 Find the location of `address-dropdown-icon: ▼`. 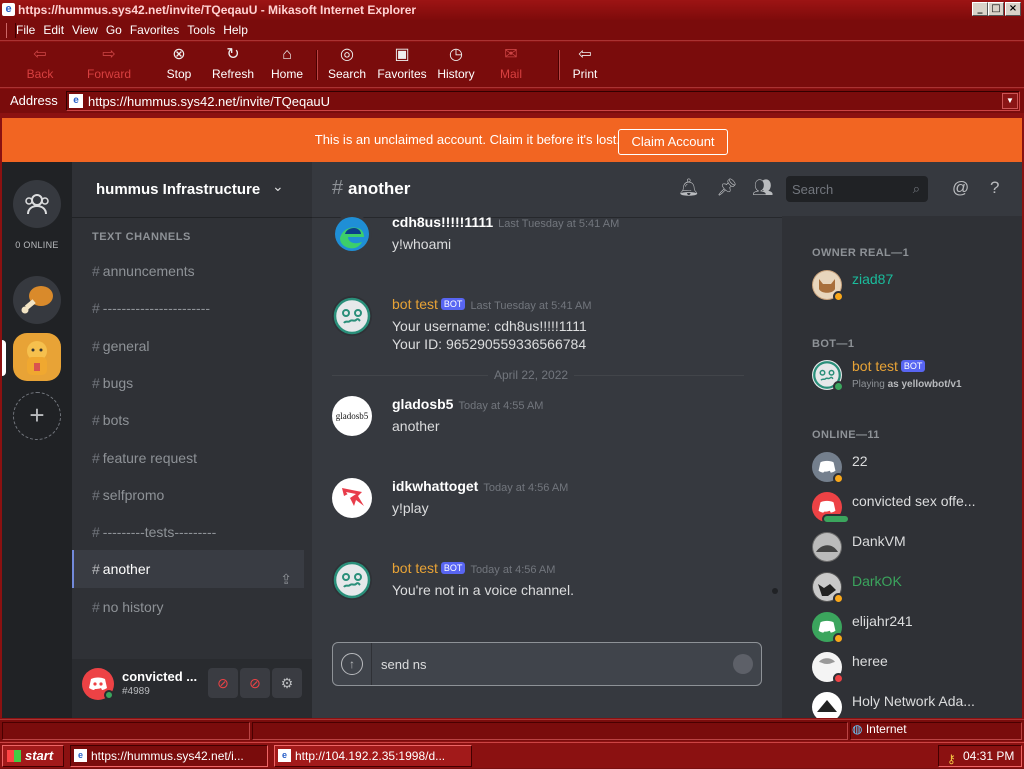

address-dropdown-icon: ▼ is located at coordinates (1010, 101).